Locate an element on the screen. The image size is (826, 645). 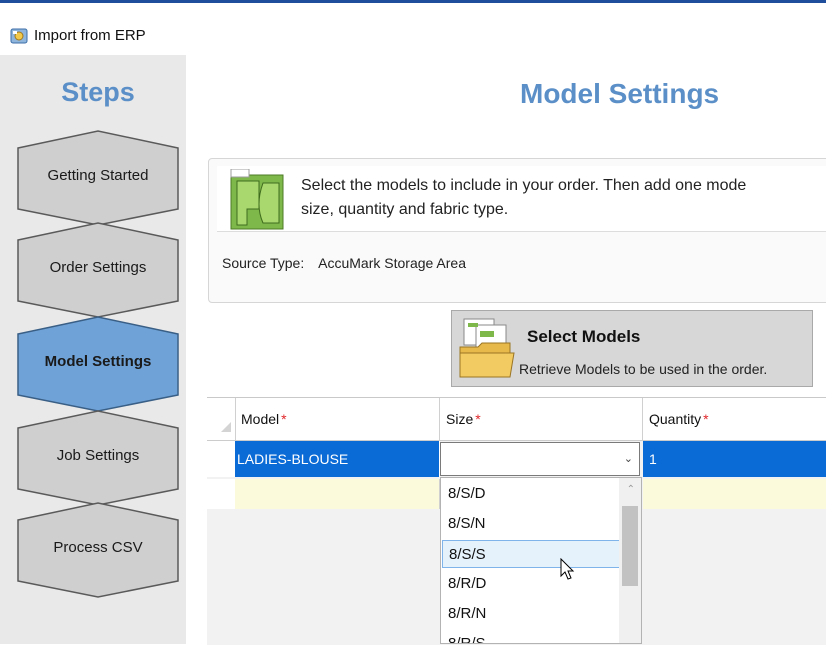
column-header-label: Size is located at coordinates (460, 419).